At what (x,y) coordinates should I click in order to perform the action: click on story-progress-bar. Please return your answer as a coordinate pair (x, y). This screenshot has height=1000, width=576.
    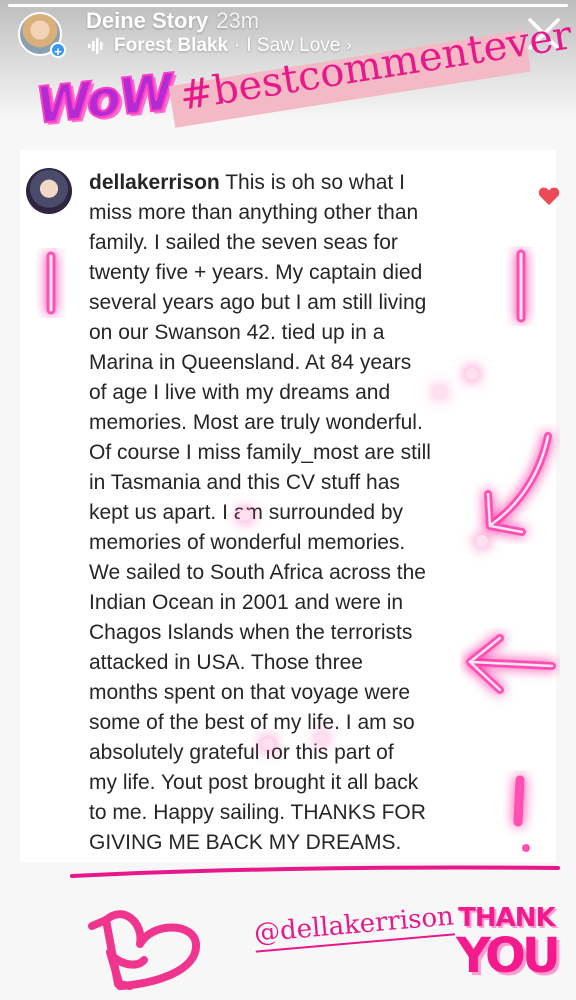
    Looking at the image, I should click on (288, 5).